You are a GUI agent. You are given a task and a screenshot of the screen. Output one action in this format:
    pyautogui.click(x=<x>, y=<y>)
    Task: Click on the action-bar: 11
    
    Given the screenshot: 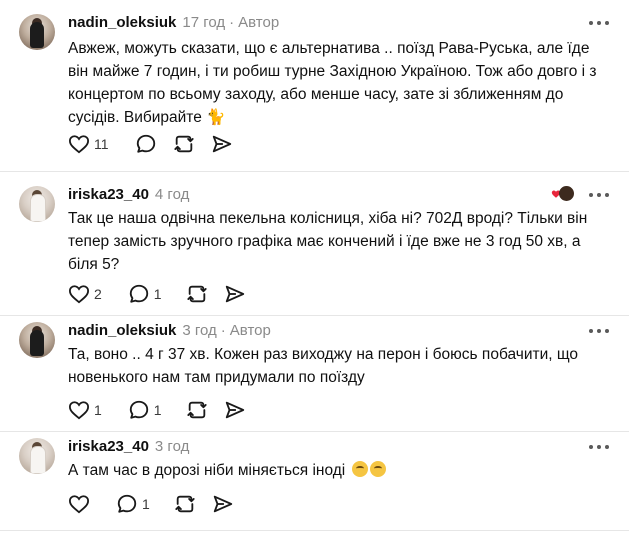 What is the action you would take?
    pyautogui.click(x=158, y=144)
    